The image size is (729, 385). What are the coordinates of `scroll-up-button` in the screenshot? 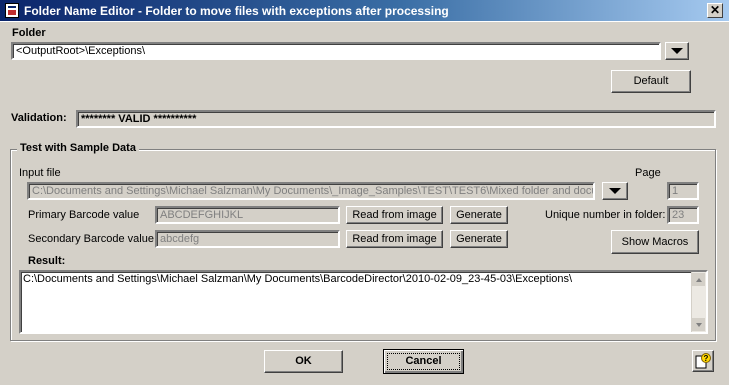 It's located at (698, 279).